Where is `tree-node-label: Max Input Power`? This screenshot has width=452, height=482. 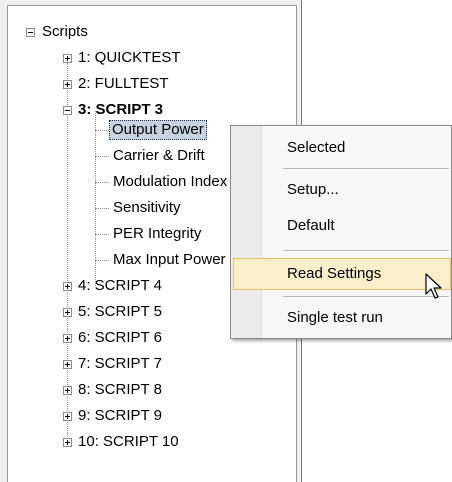
tree-node-label: Max Input Power is located at coordinates (169, 259).